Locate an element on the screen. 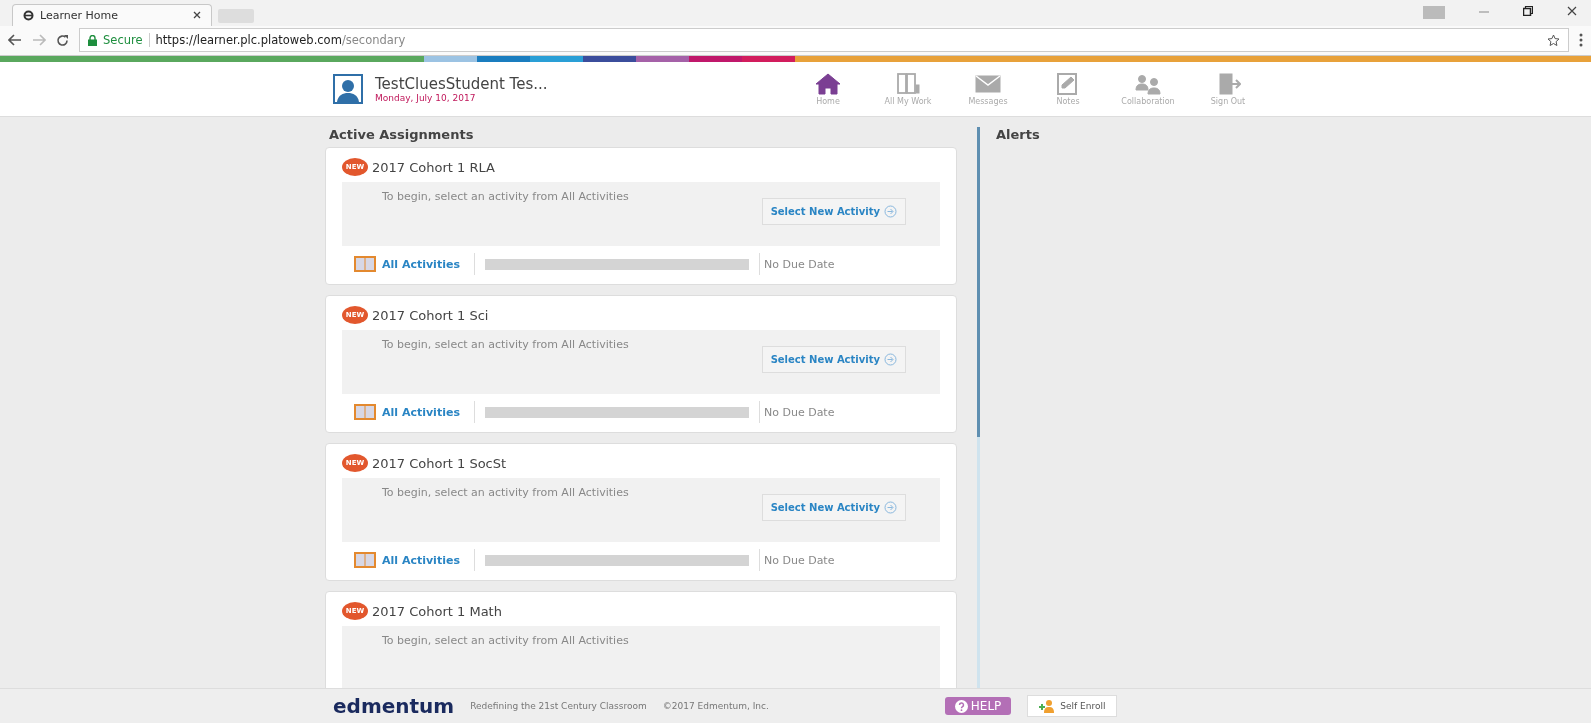 This screenshot has width=1591, height=723. browser-tab: Learner Home is located at coordinates (112, 14).